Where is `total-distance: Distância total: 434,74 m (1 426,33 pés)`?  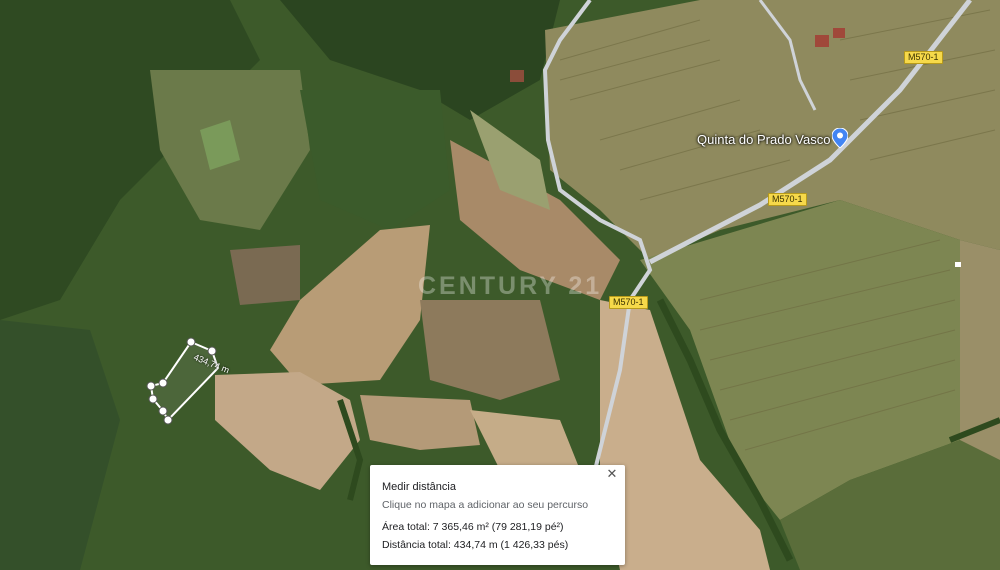
total-distance: Distância total: 434,74 m (1 426,33 pés) is located at coordinates (475, 545).